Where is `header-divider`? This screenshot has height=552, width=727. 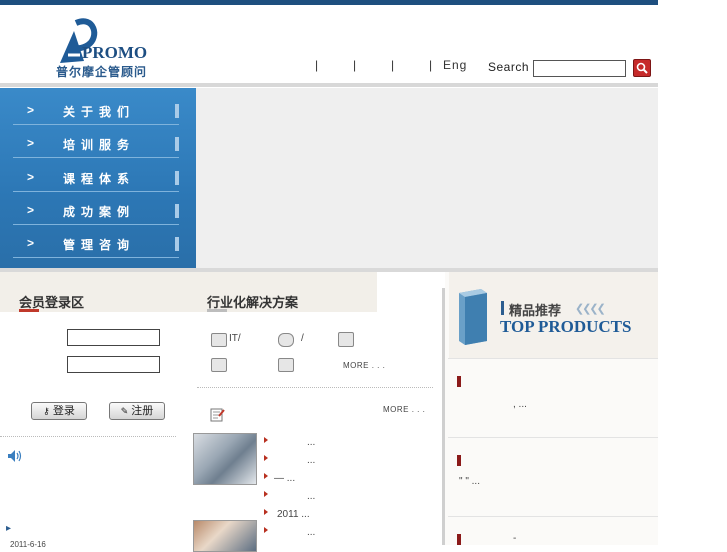
header-divider is located at coordinates (329, 85).